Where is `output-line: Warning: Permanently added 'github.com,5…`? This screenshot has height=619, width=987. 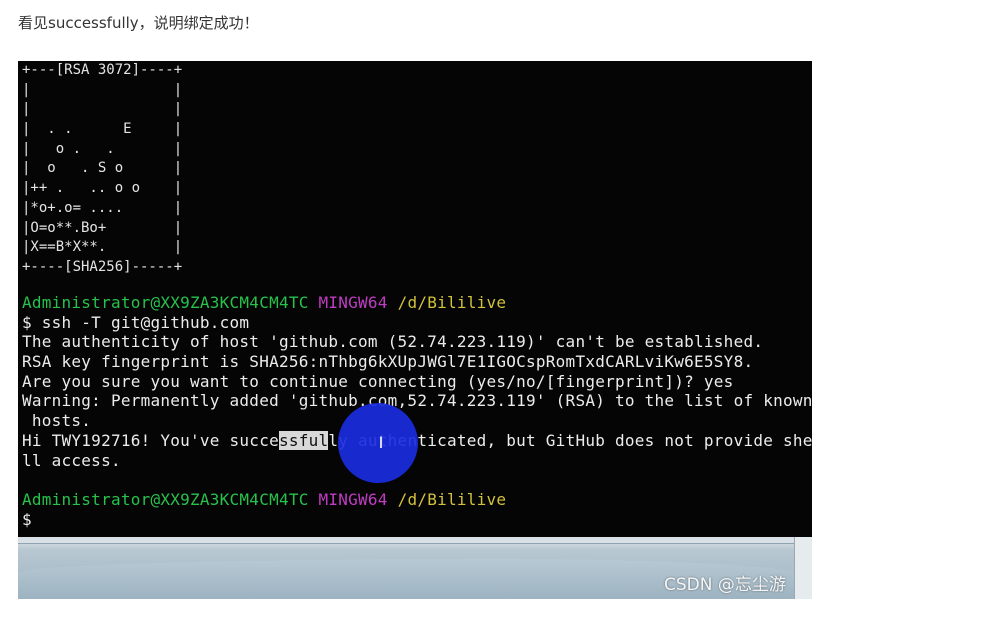 output-line: Warning: Permanently added 'github.com,5… is located at coordinates (417, 401).